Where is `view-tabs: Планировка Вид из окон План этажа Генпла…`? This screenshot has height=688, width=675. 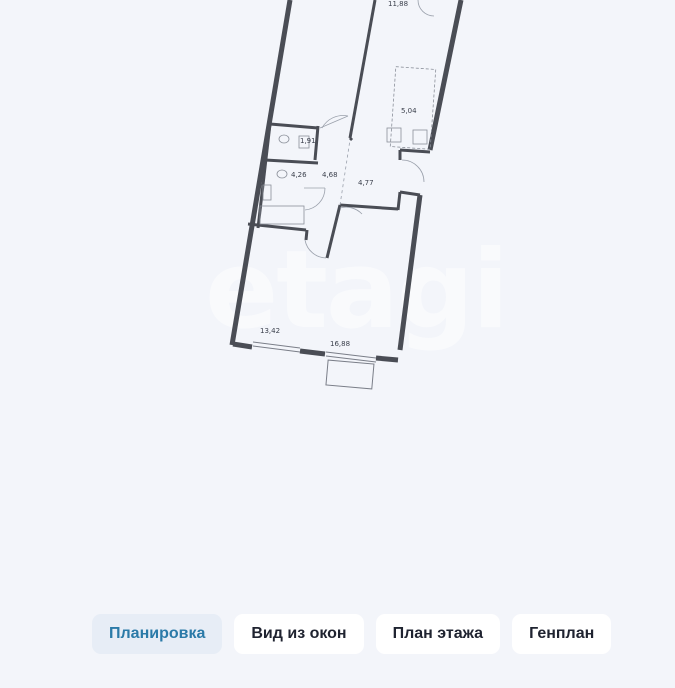 view-tabs: Планировка Вид из окон План этажа Генпла… is located at coordinates (352, 634).